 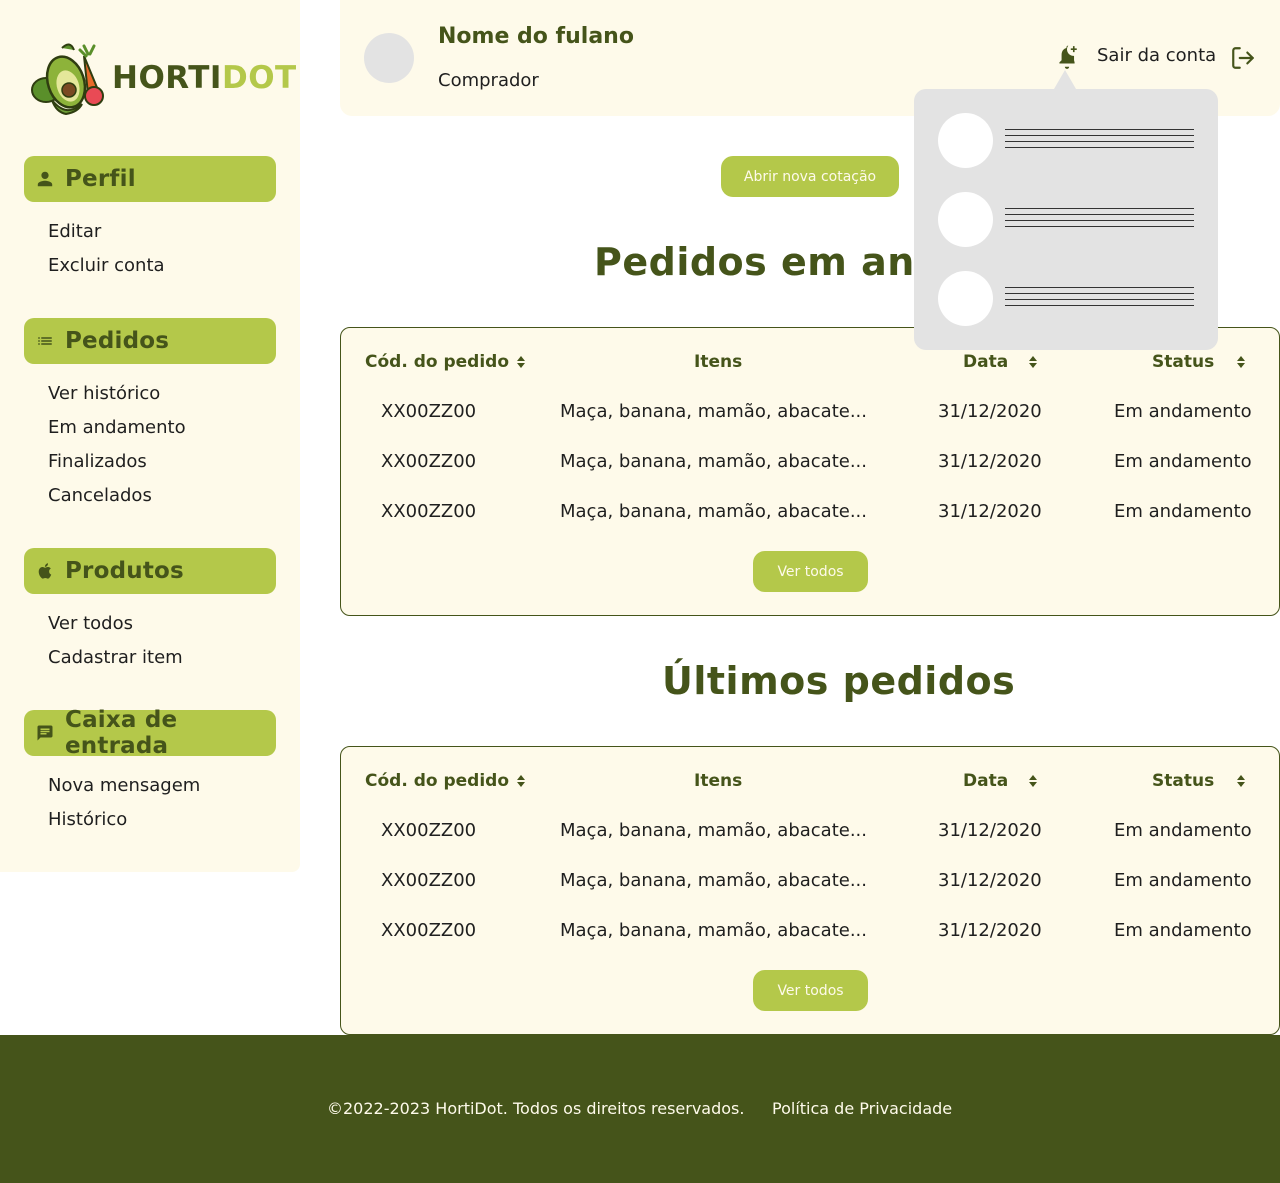 What do you see at coordinates (124, 820) in the screenshot?
I see `sidebar-item-historico: Histórico` at bounding box center [124, 820].